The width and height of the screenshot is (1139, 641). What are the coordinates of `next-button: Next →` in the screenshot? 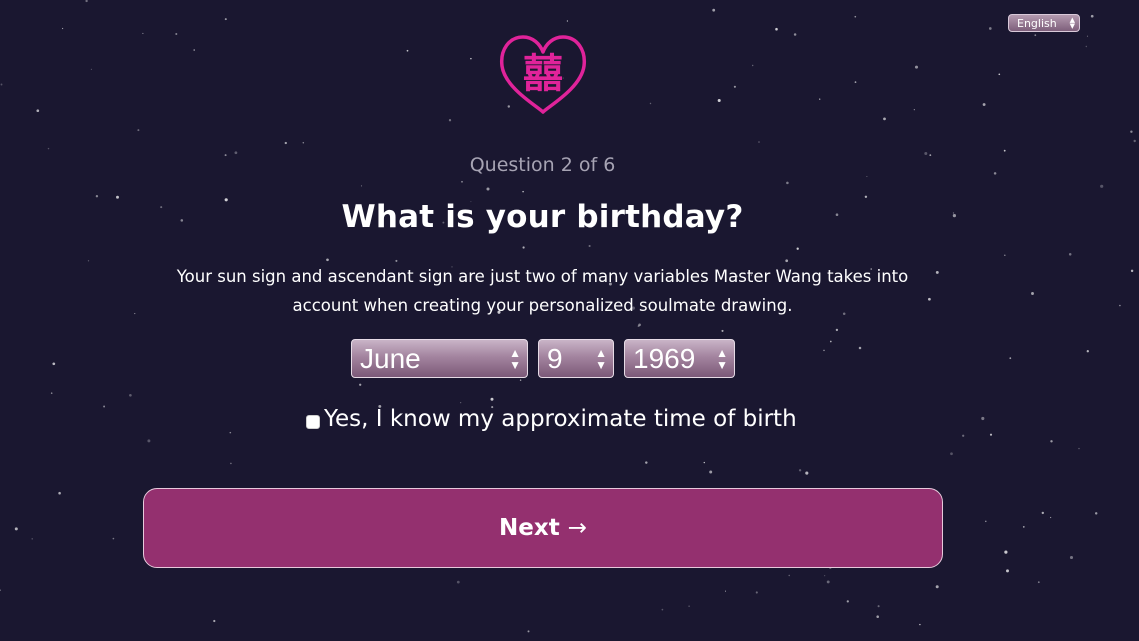 It's located at (543, 528).